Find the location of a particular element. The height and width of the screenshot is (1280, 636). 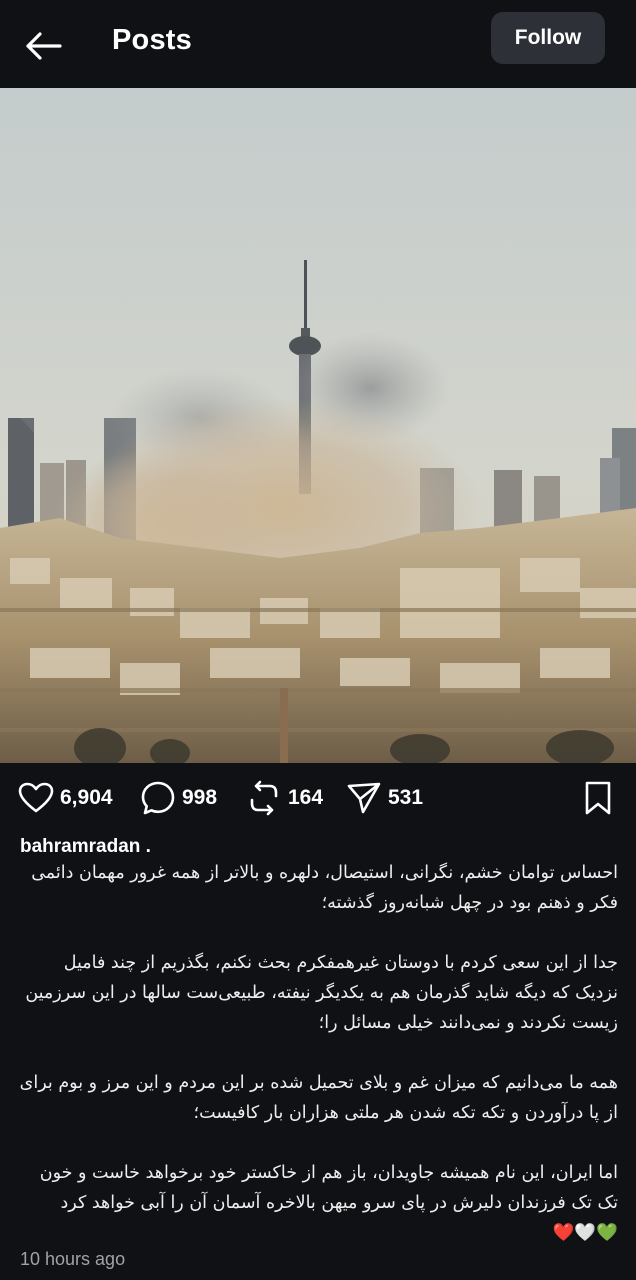

post-actions: 6,904 998 164 531 is located at coordinates (318, 798).